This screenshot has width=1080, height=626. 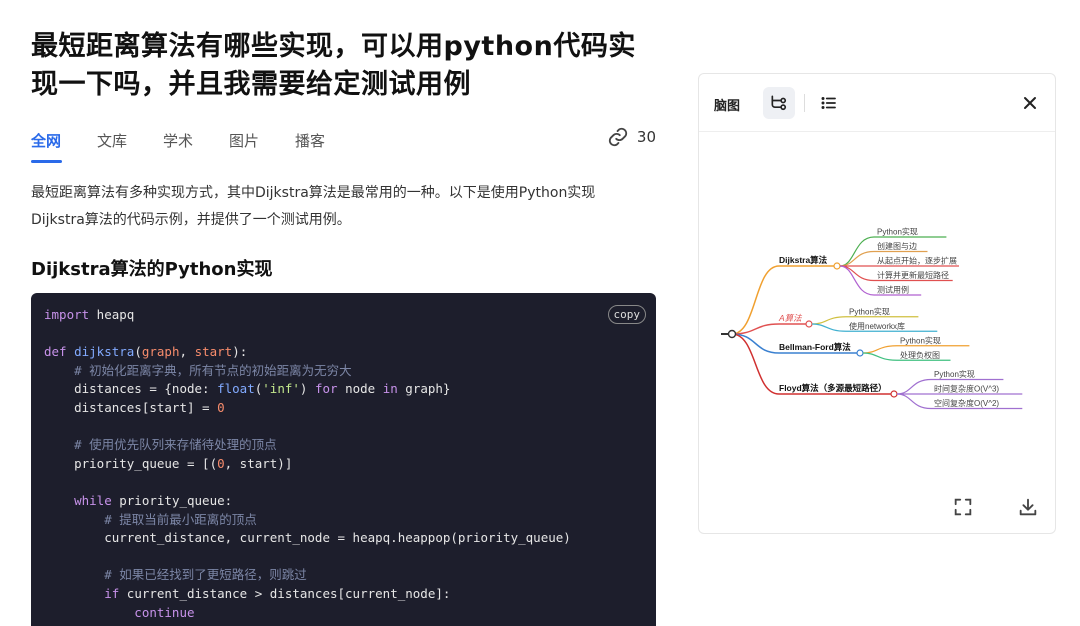 I want to click on code-token: # 初始化距离字典，所有节点的初始距离为无穷大, so click(x=198, y=370).